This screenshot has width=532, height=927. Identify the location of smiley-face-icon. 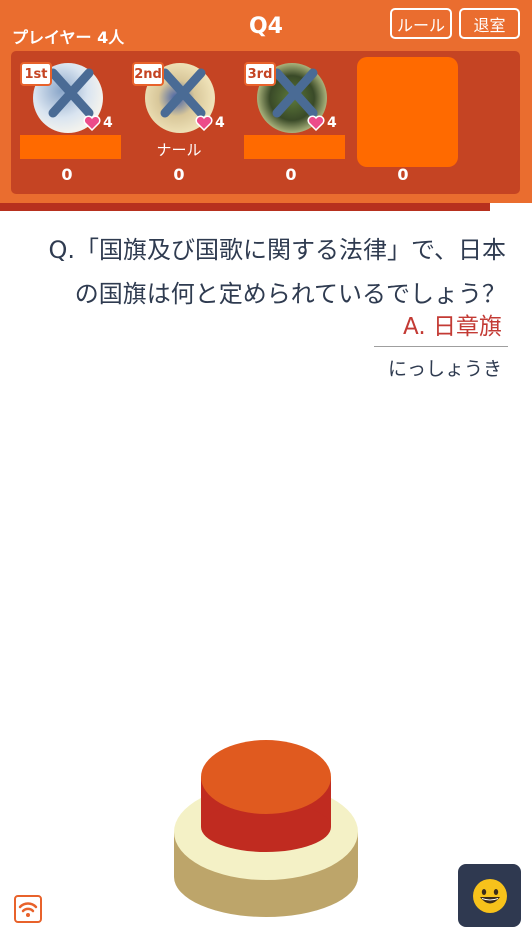
(489, 895).